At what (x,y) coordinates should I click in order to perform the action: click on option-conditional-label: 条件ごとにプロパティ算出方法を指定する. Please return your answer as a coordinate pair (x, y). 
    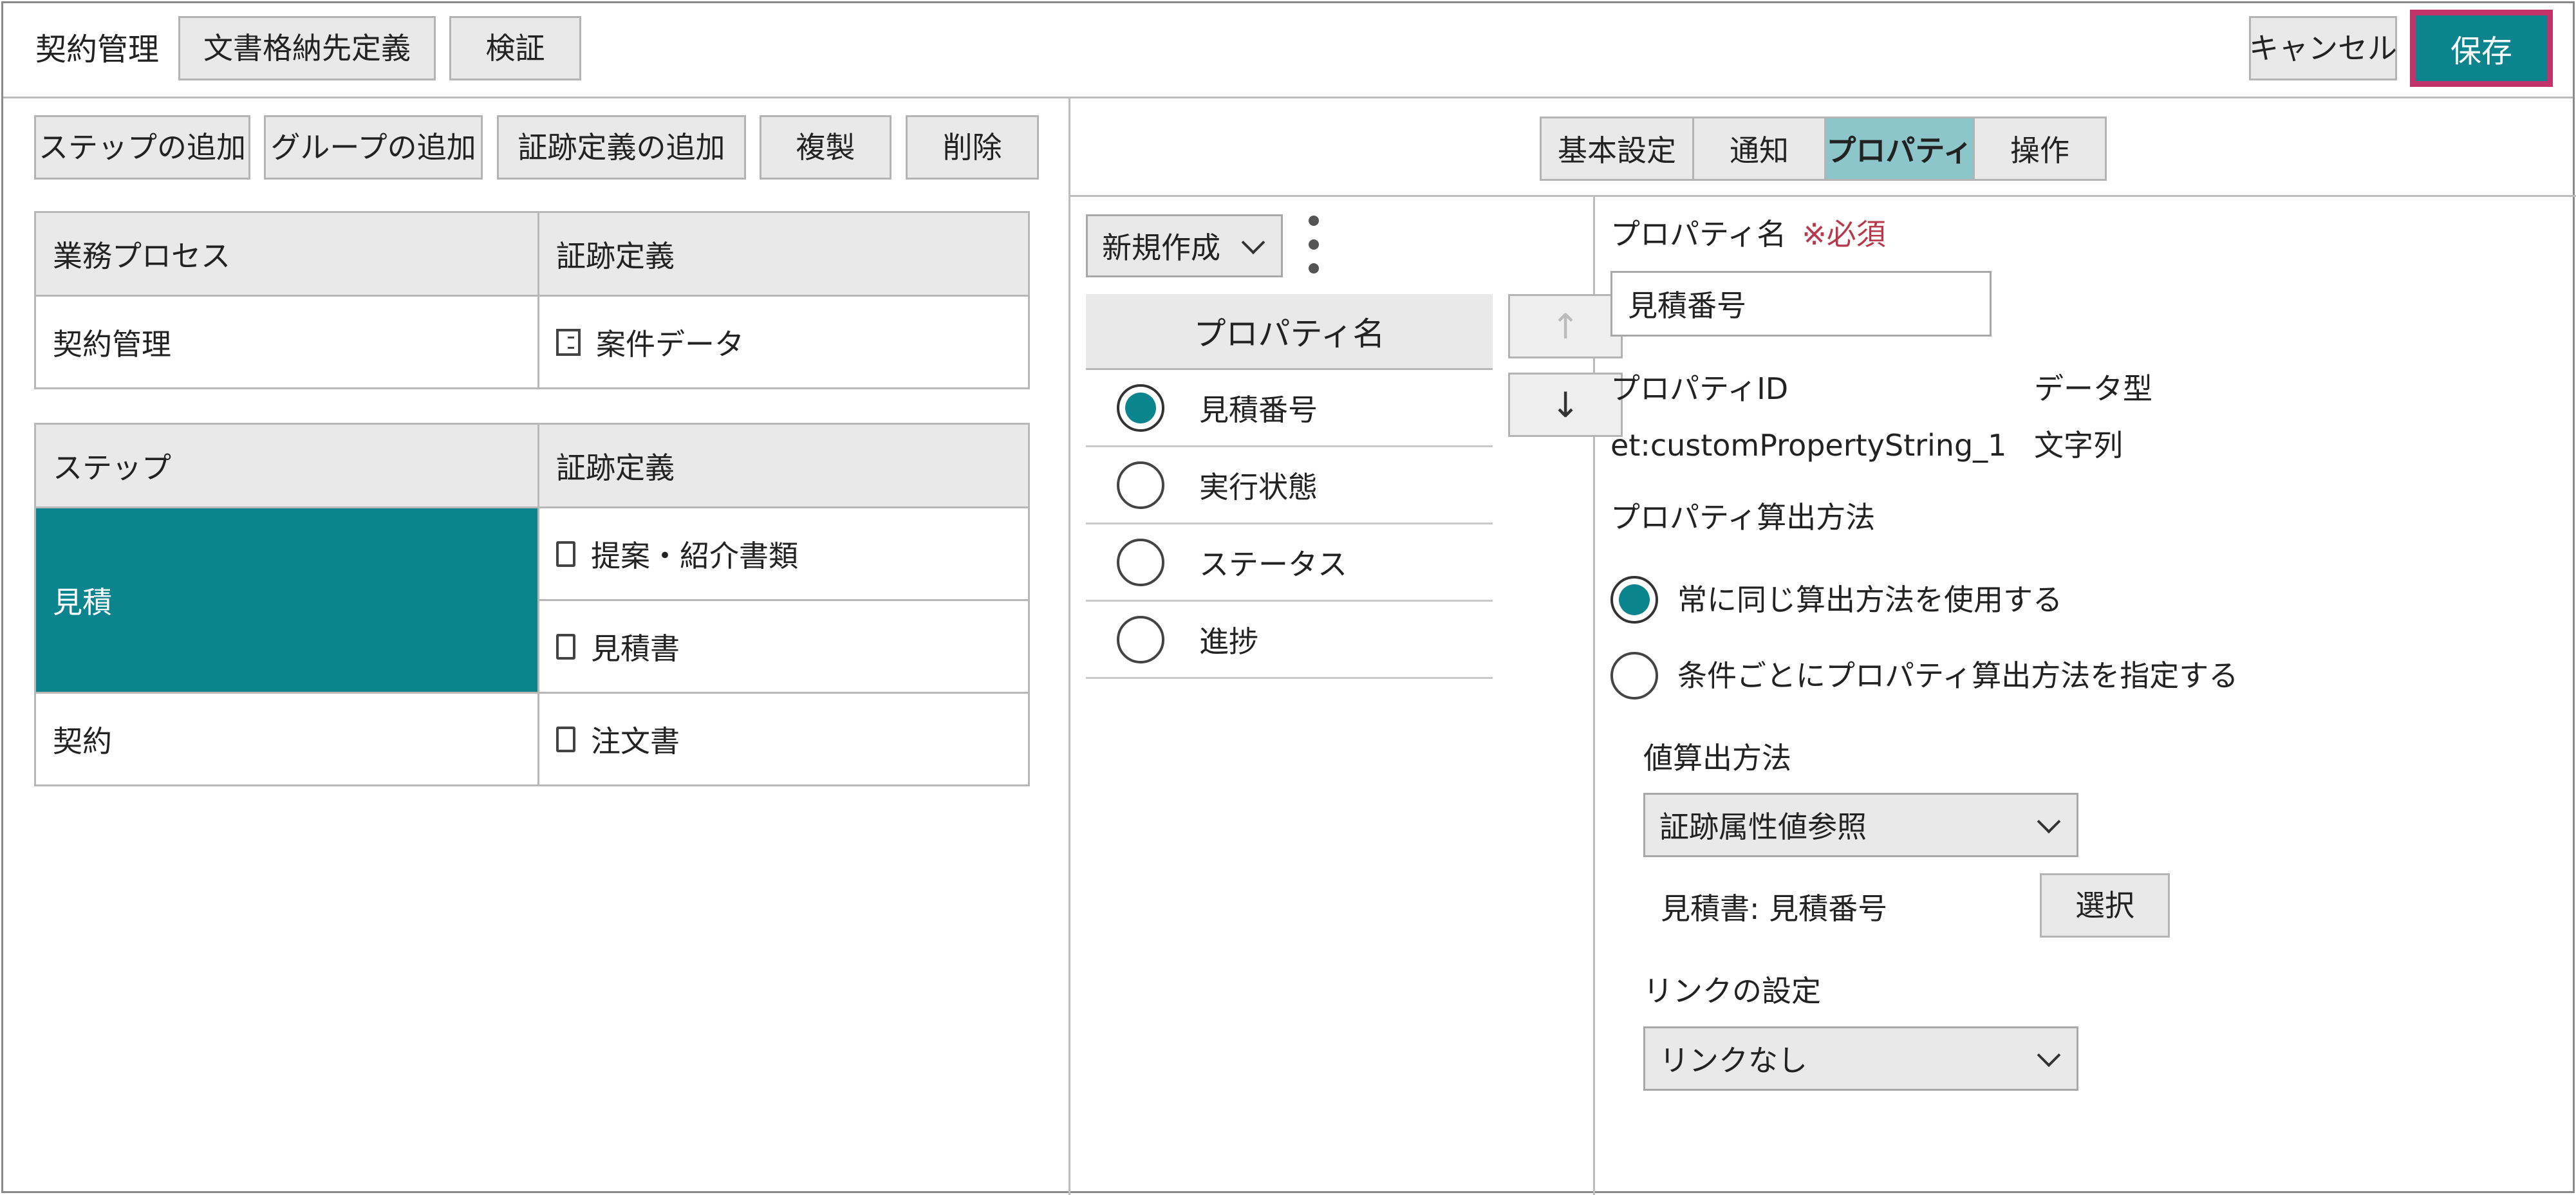
    Looking at the image, I should click on (1958, 675).